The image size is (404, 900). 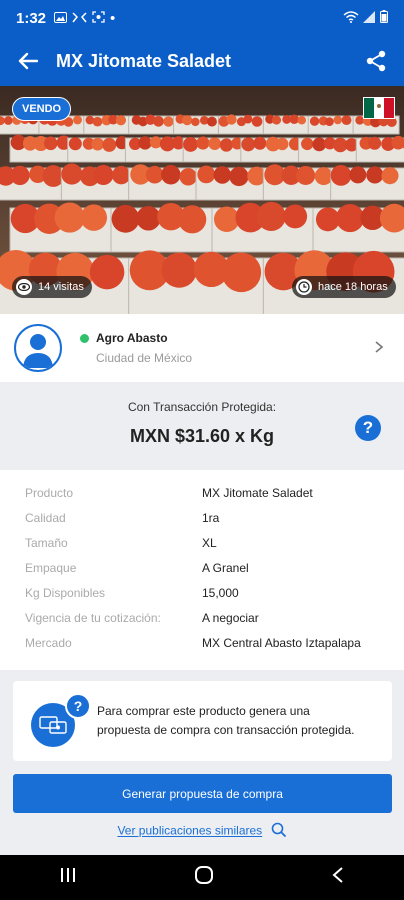 I want to click on price-value: MXN $31.60 x Kg, so click(x=202, y=436).